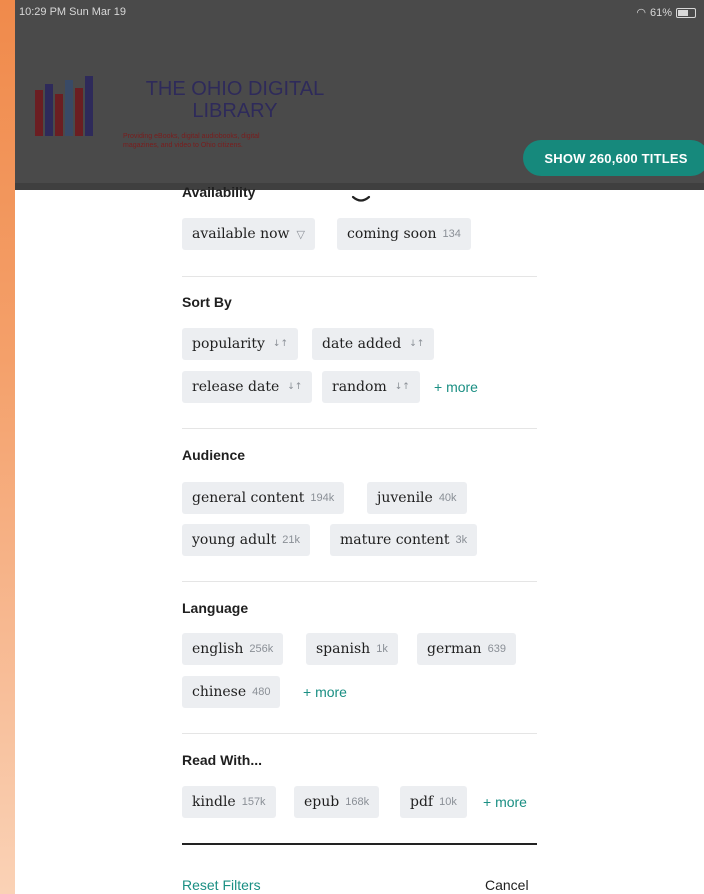 This screenshot has height=894, width=704. What do you see at coordinates (246, 540) in the screenshot?
I see `chip-young-adult: young adult 21k` at bounding box center [246, 540].